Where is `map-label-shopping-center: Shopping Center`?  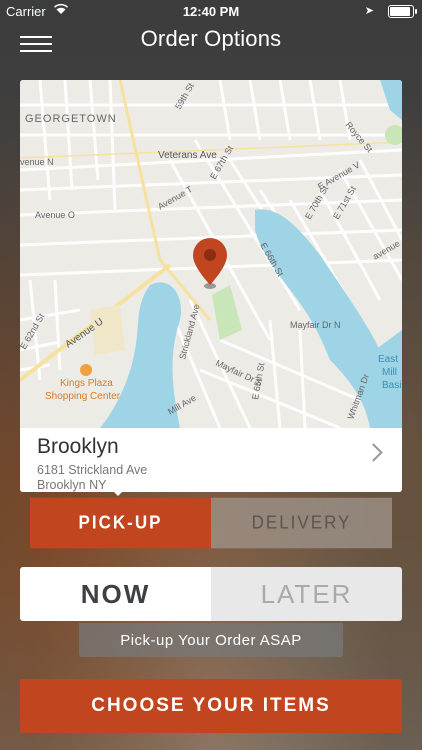 map-label-shopping-center: Shopping Center is located at coordinates (83, 396).